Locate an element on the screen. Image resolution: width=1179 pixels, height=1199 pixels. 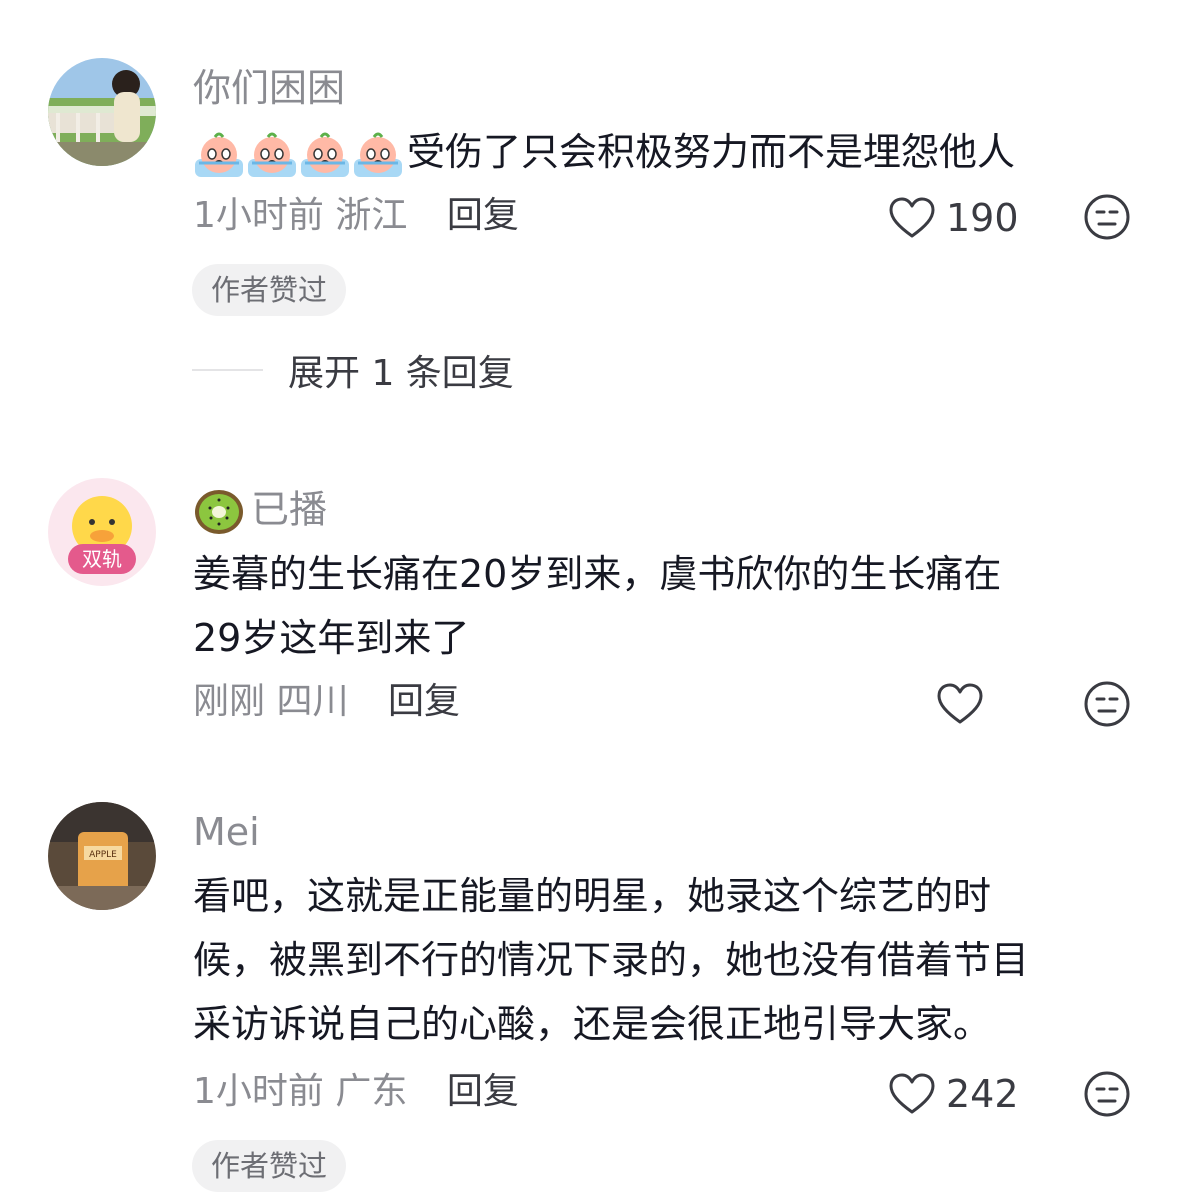
avatar: APPLE is located at coordinates (102, 856).